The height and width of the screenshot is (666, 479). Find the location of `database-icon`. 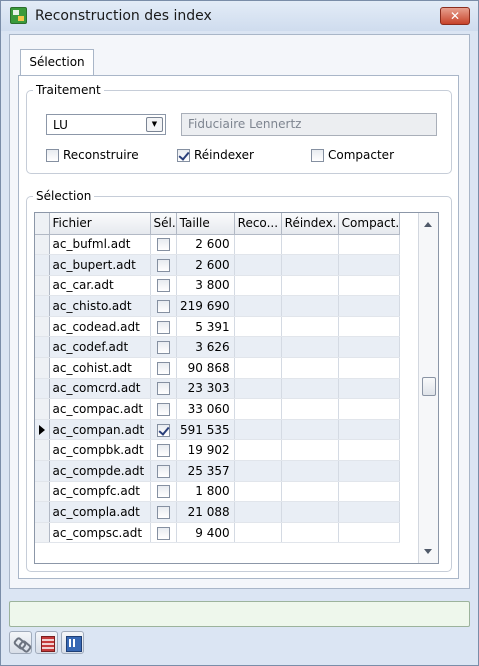

database-icon is located at coordinates (46, 642).